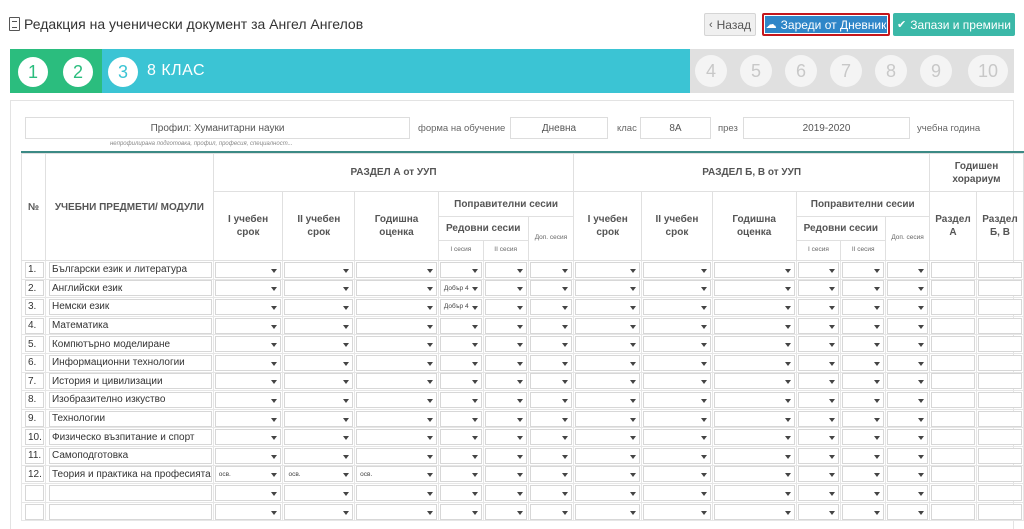 The width and height of the screenshot is (1024, 529). I want to click on save-and-next-button: ✔ Запази и премини, so click(954, 24).